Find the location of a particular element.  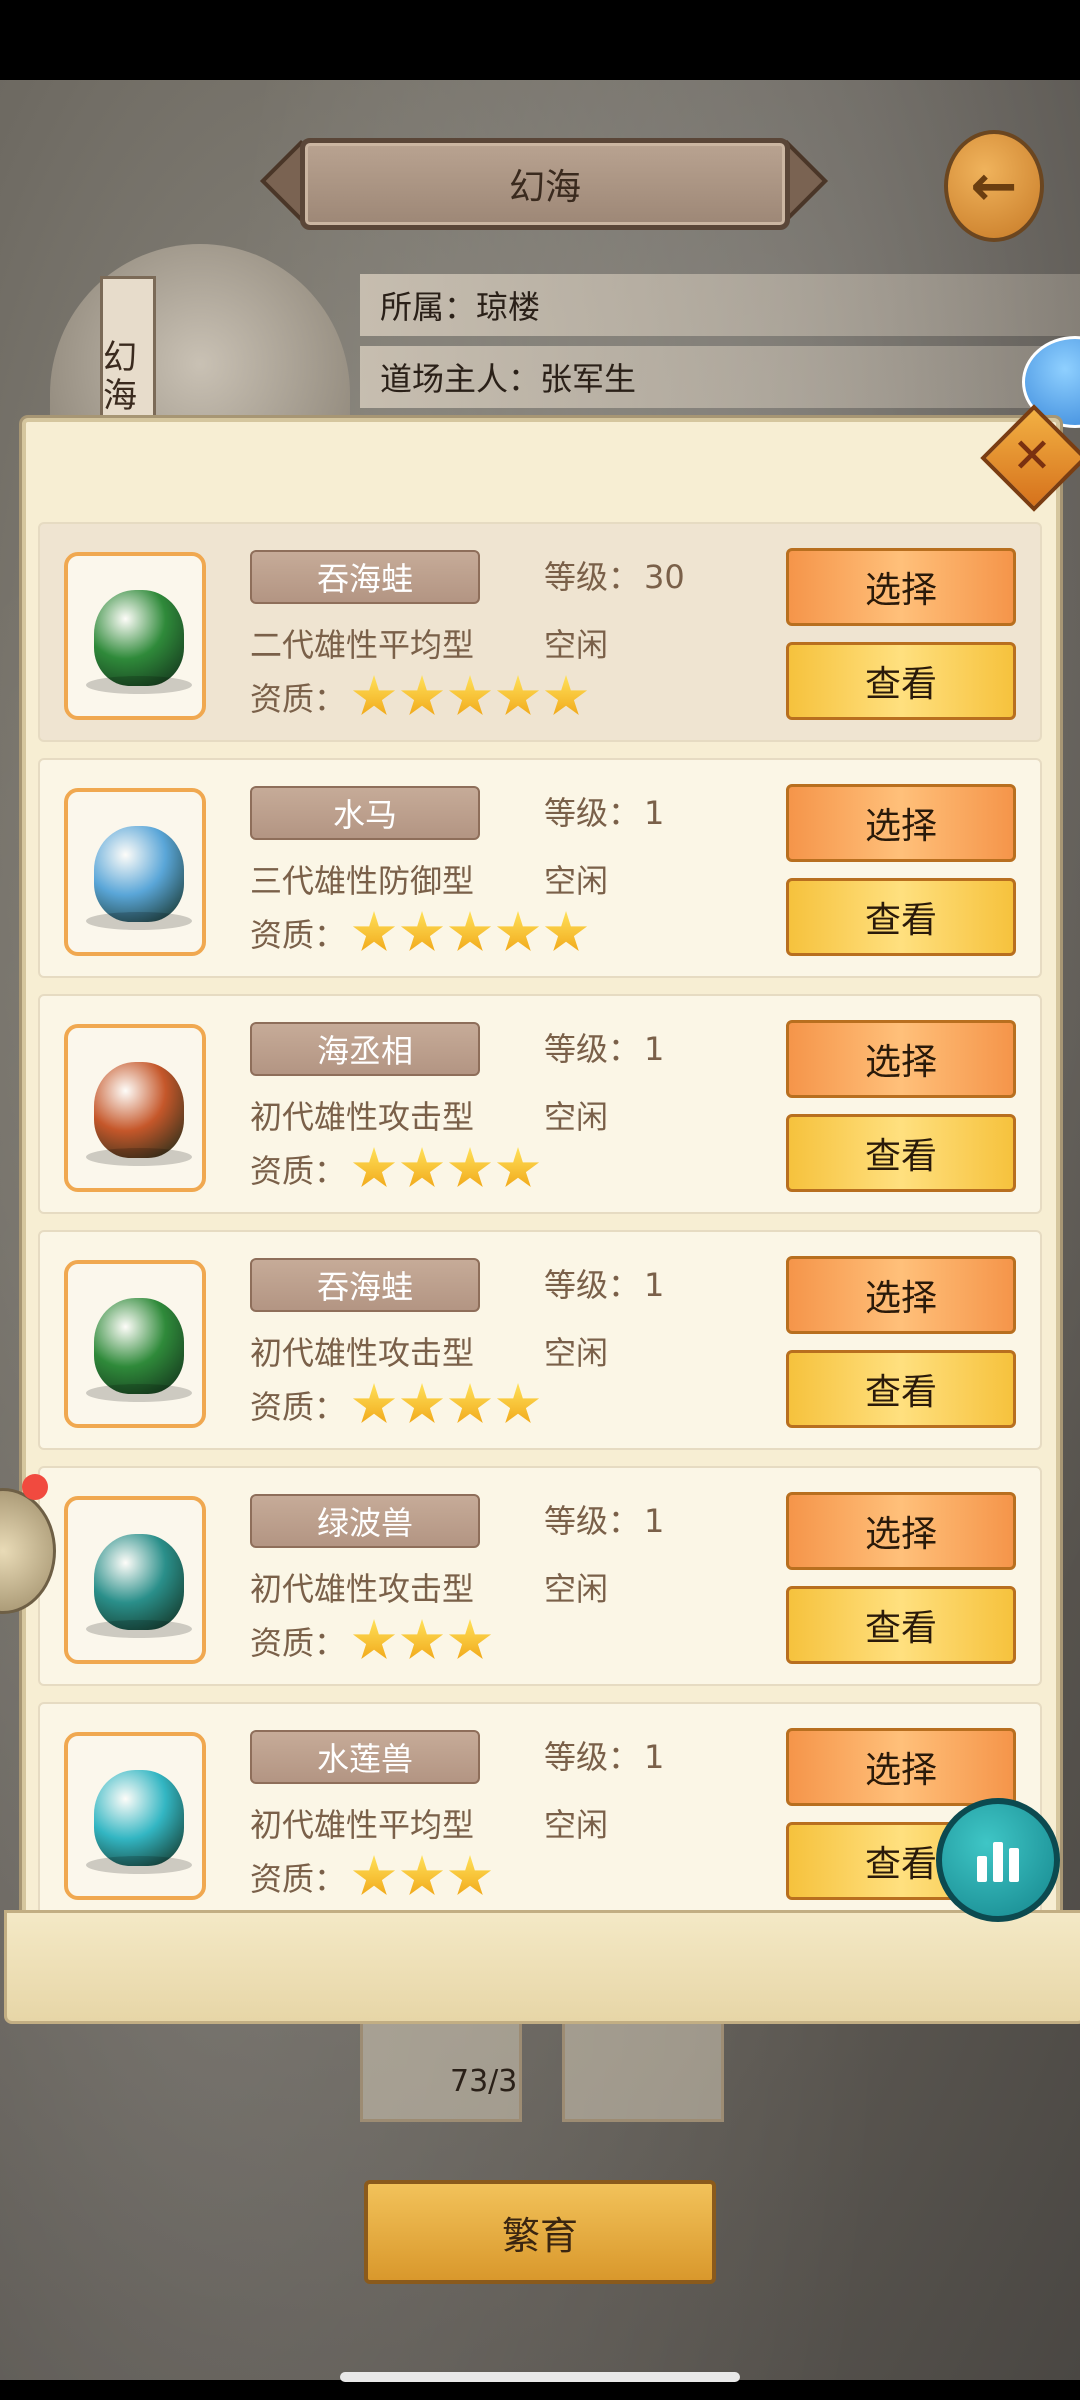

page-title: 幻海 is located at coordinates (545, 184).